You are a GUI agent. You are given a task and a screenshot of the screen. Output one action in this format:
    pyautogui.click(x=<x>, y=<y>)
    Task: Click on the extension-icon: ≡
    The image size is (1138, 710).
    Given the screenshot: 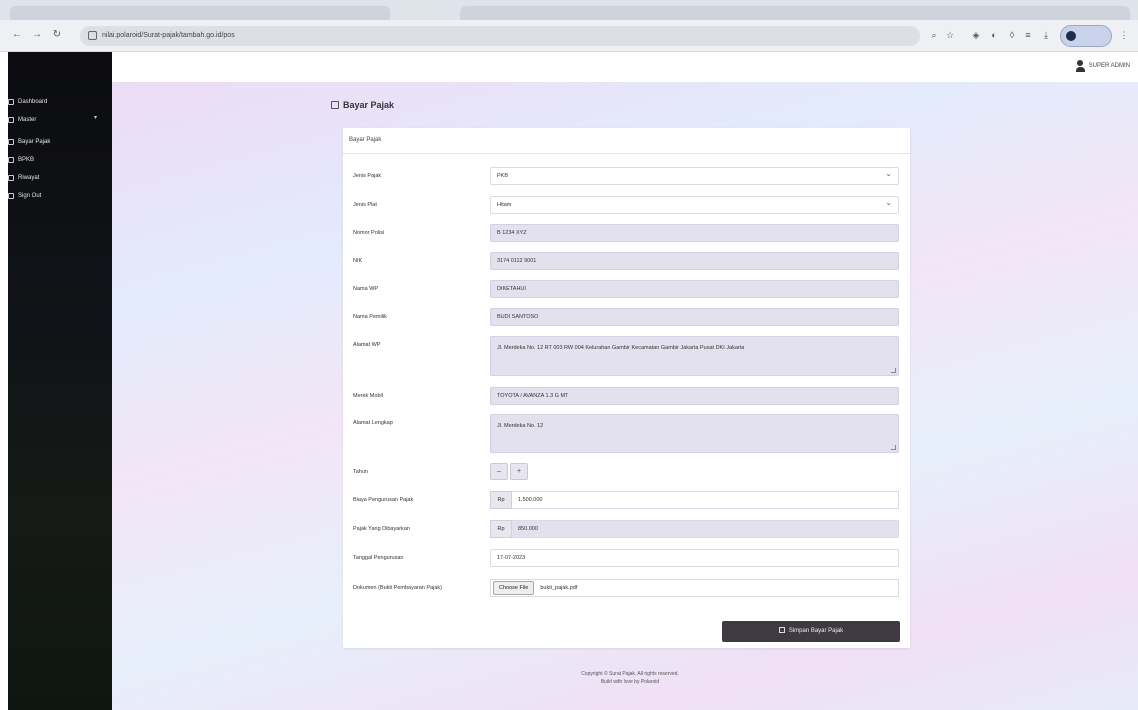 What is the action you would take?
    pyautogui.click(x=1028, y=35)
    